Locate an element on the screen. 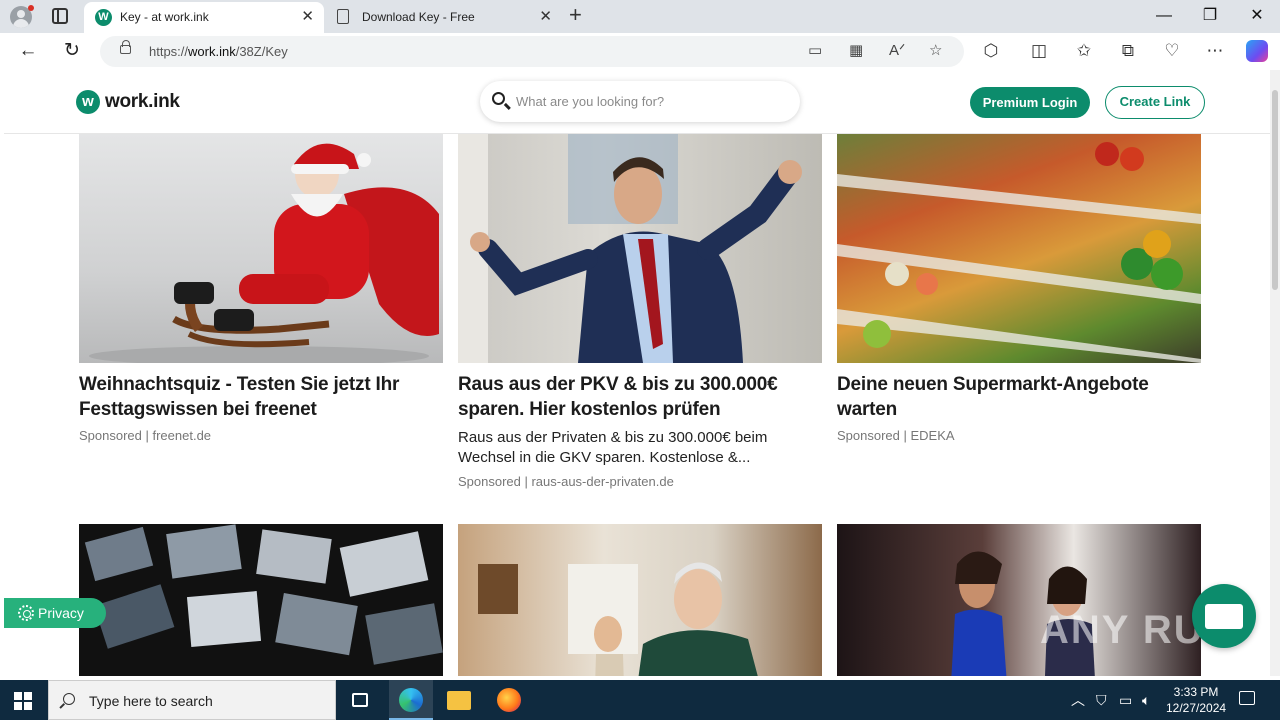  notification-dot-icon is located at coordinates (31, 8).